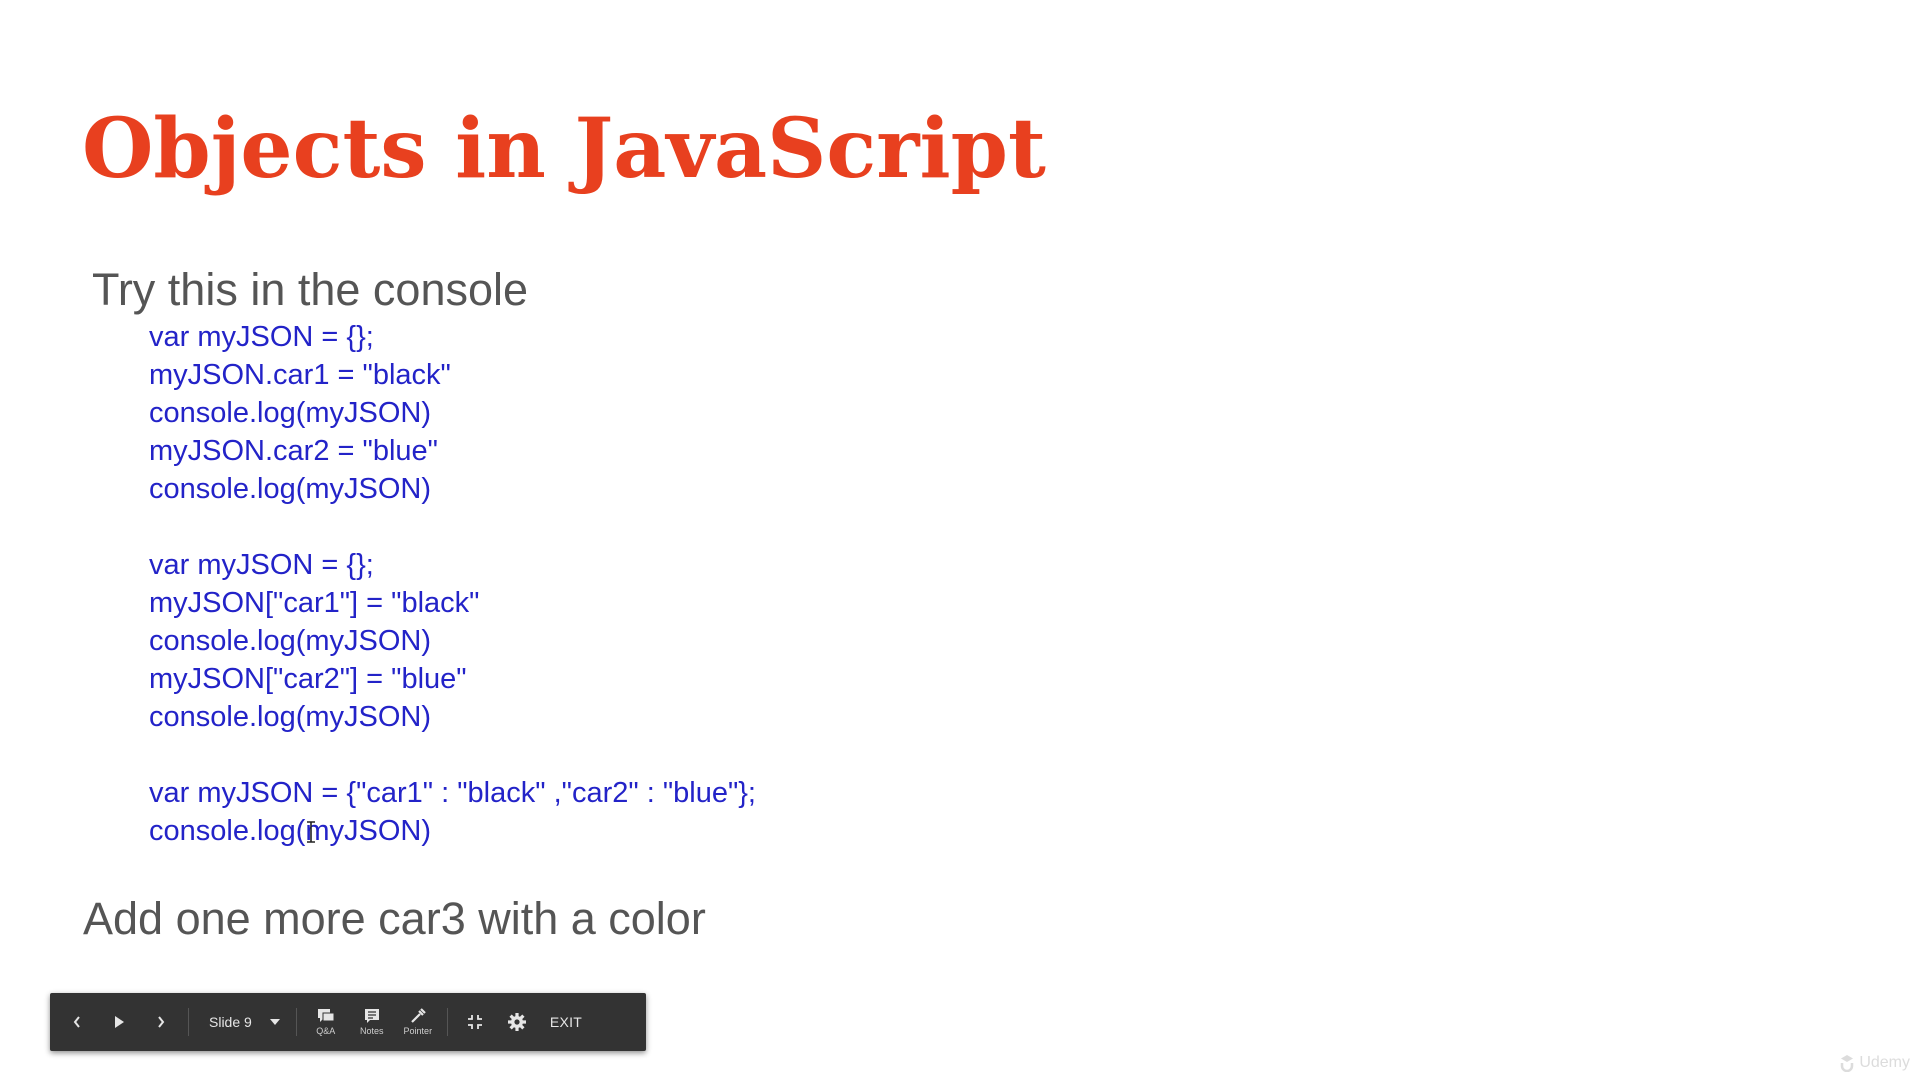 Image resolution: width=1920 pixels, height=1080 pixels. I want to click on chevron-right-icon, so click(161, 1022).